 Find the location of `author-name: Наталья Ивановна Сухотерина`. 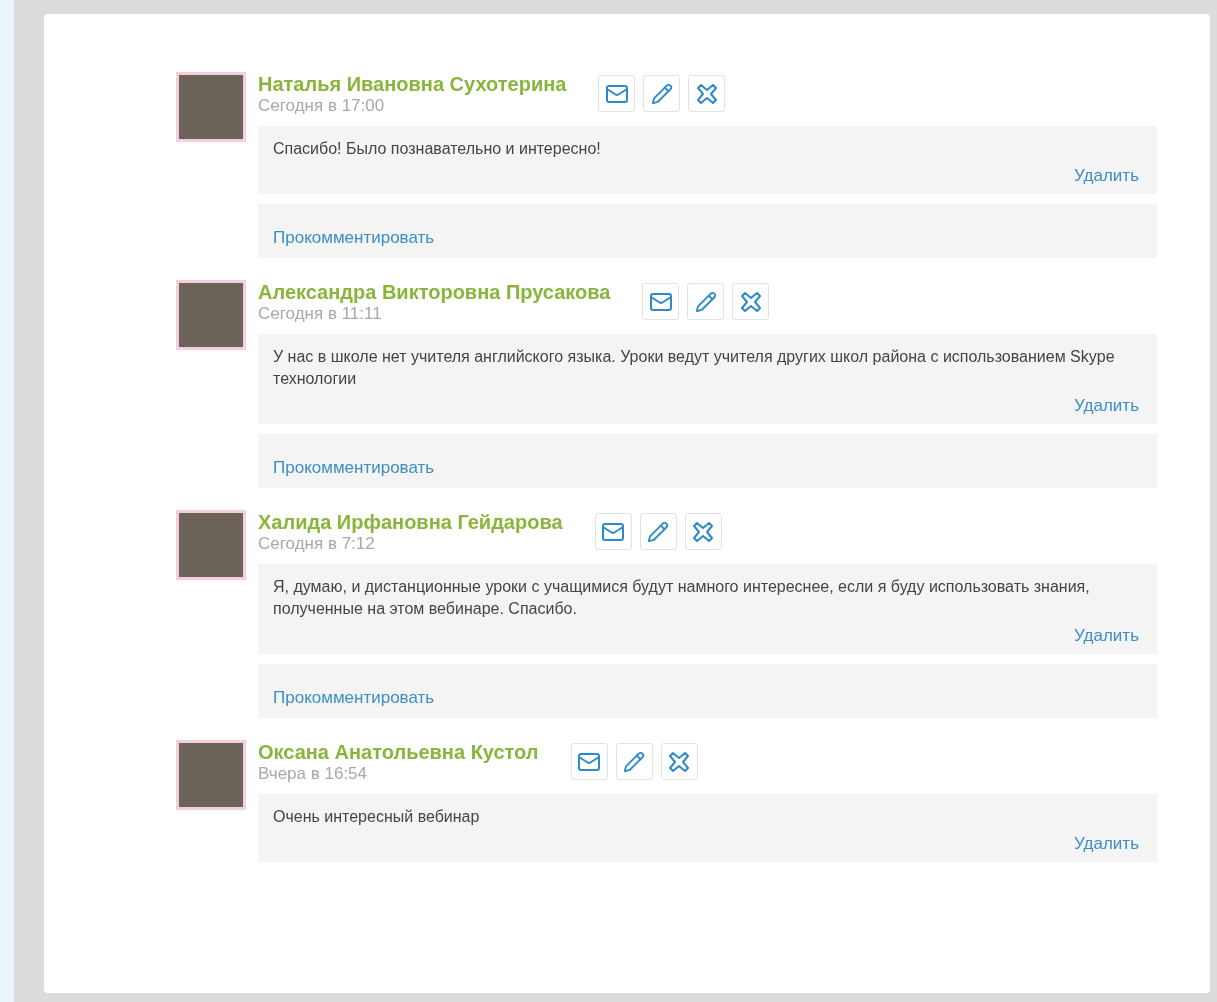

author-name: Наталья Ивановна Сухотерина is located at coordinates (412, 84).